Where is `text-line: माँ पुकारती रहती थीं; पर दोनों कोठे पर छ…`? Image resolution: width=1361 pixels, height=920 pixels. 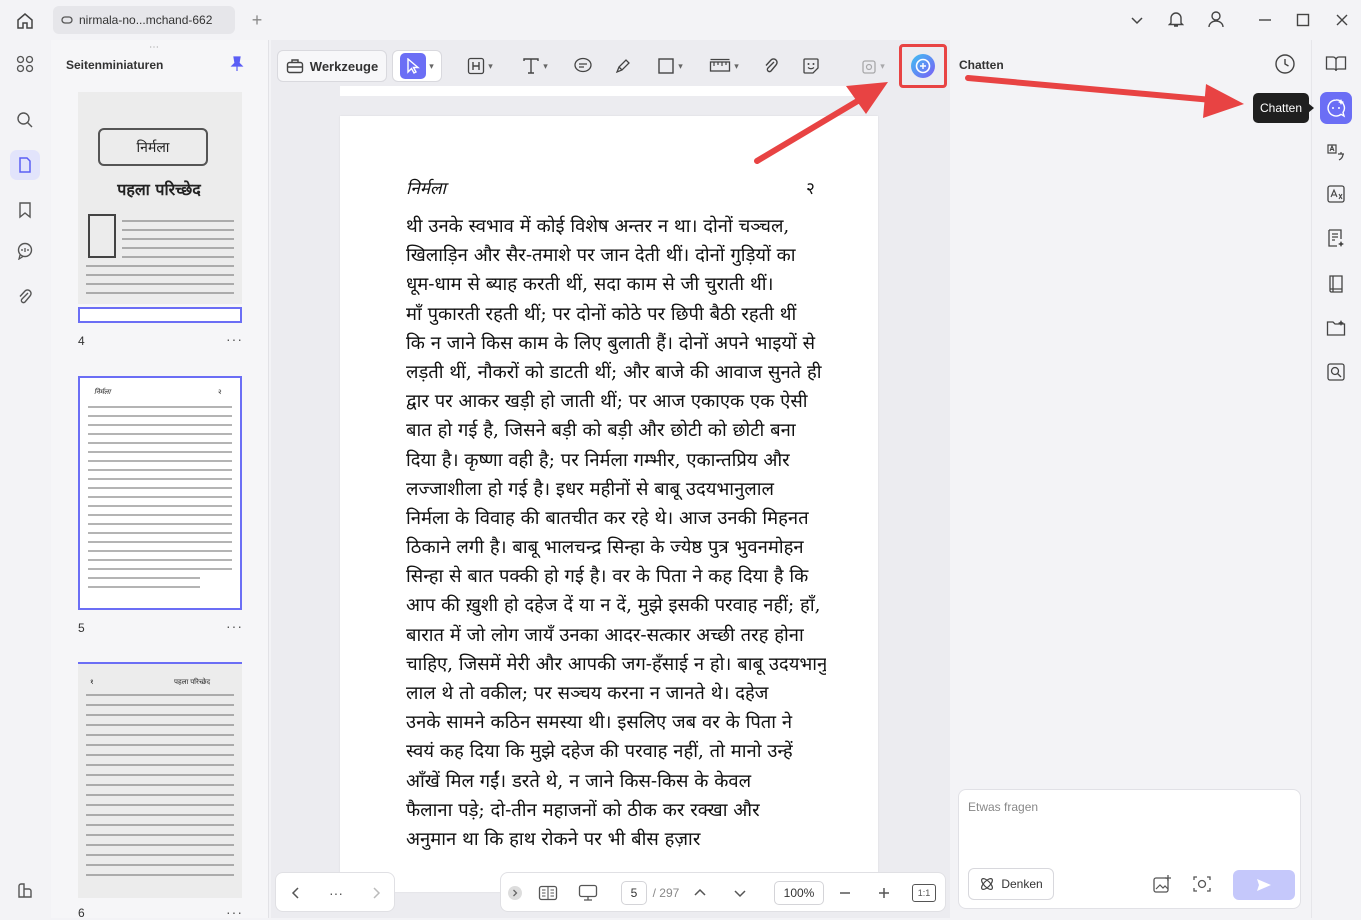
text-line: माँ पुकारती रहती थीं; पर दोनों कोठे पर छ… is located at coordinates (601, 314).